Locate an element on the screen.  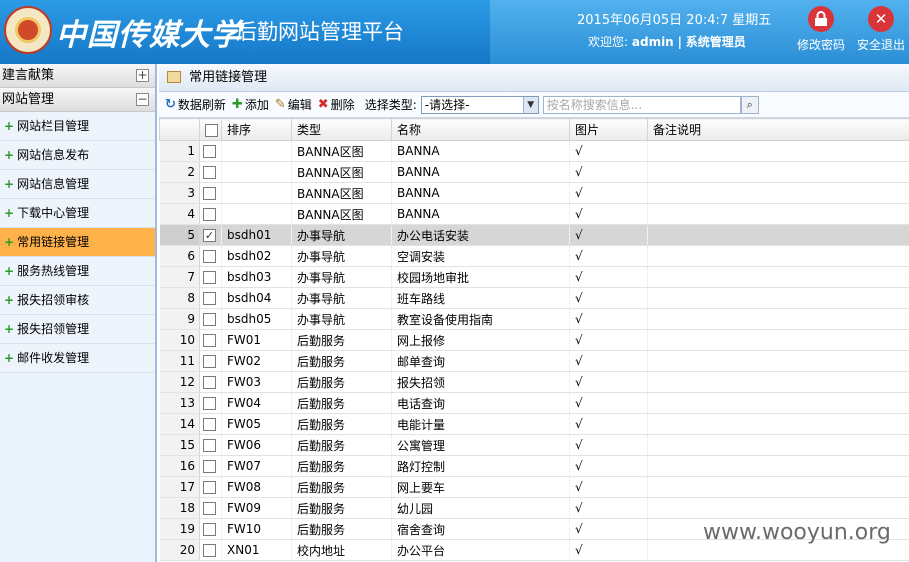
sidebar-item-hotline-mgmt: + 服务热线管理 is located at coordinates (77, 271).